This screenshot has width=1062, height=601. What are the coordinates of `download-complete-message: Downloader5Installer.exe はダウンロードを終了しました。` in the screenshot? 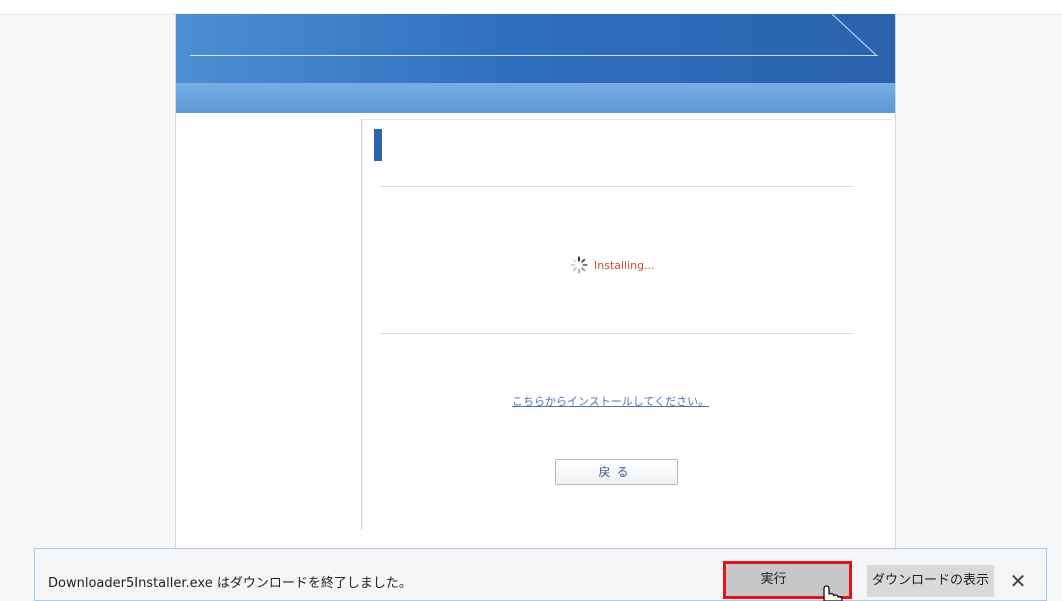 It's located at (230, 583).